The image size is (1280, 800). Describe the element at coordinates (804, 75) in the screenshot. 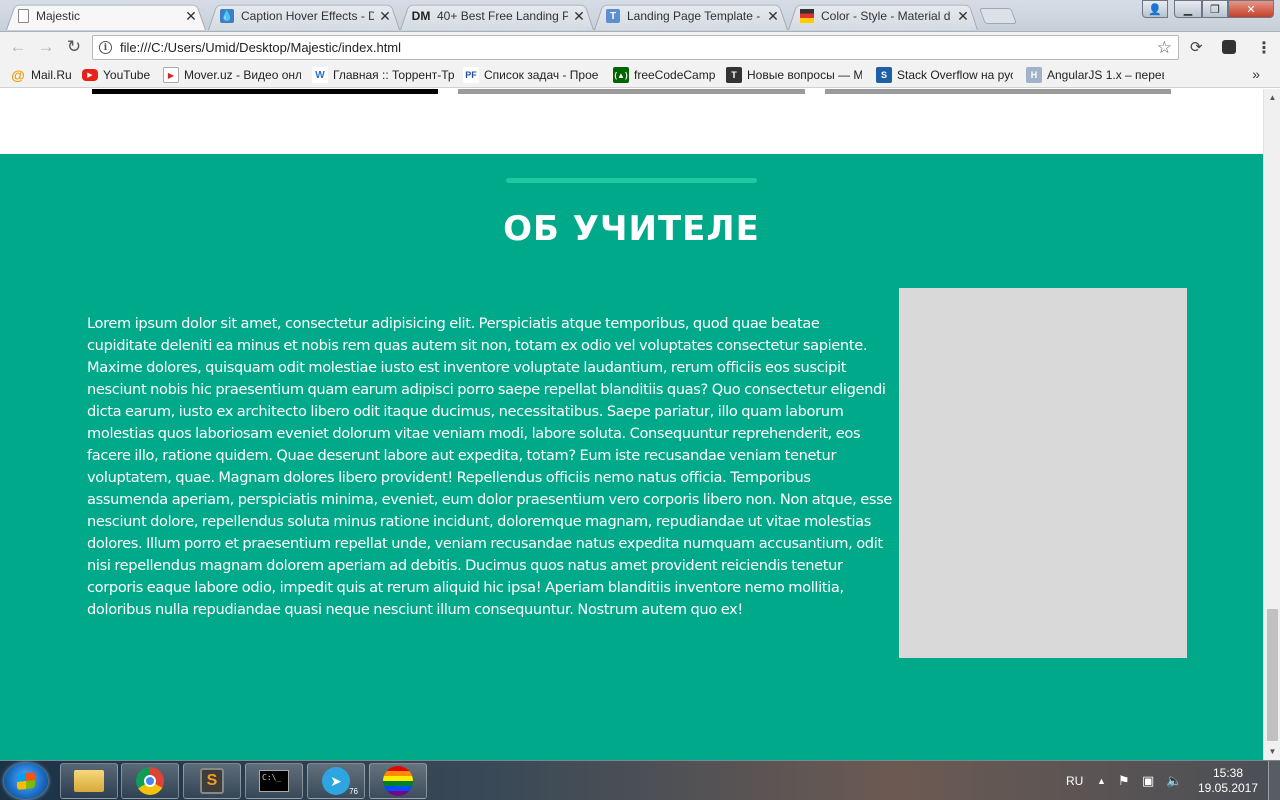

I see `bookmark-label: Новые вопросы — М` at that location.